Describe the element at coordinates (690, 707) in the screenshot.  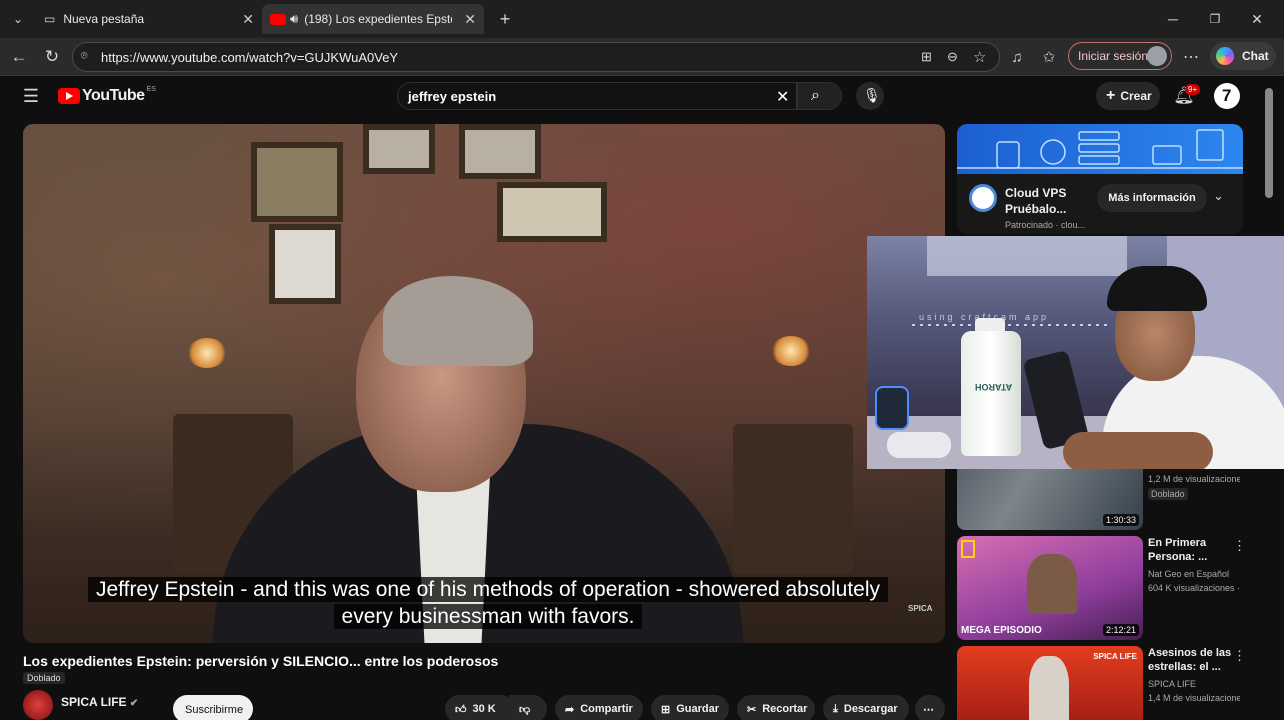
I see `save-button: ⊞ Guardar` at that location.